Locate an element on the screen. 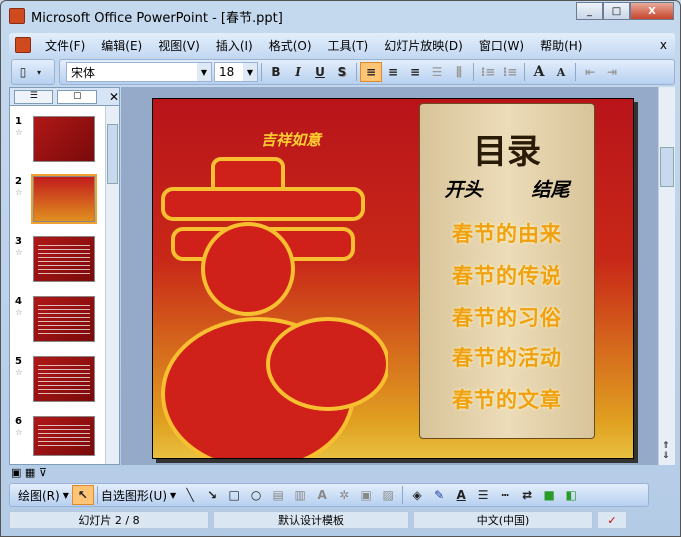  slide-number: 6 is located at coordinates (18, 421).